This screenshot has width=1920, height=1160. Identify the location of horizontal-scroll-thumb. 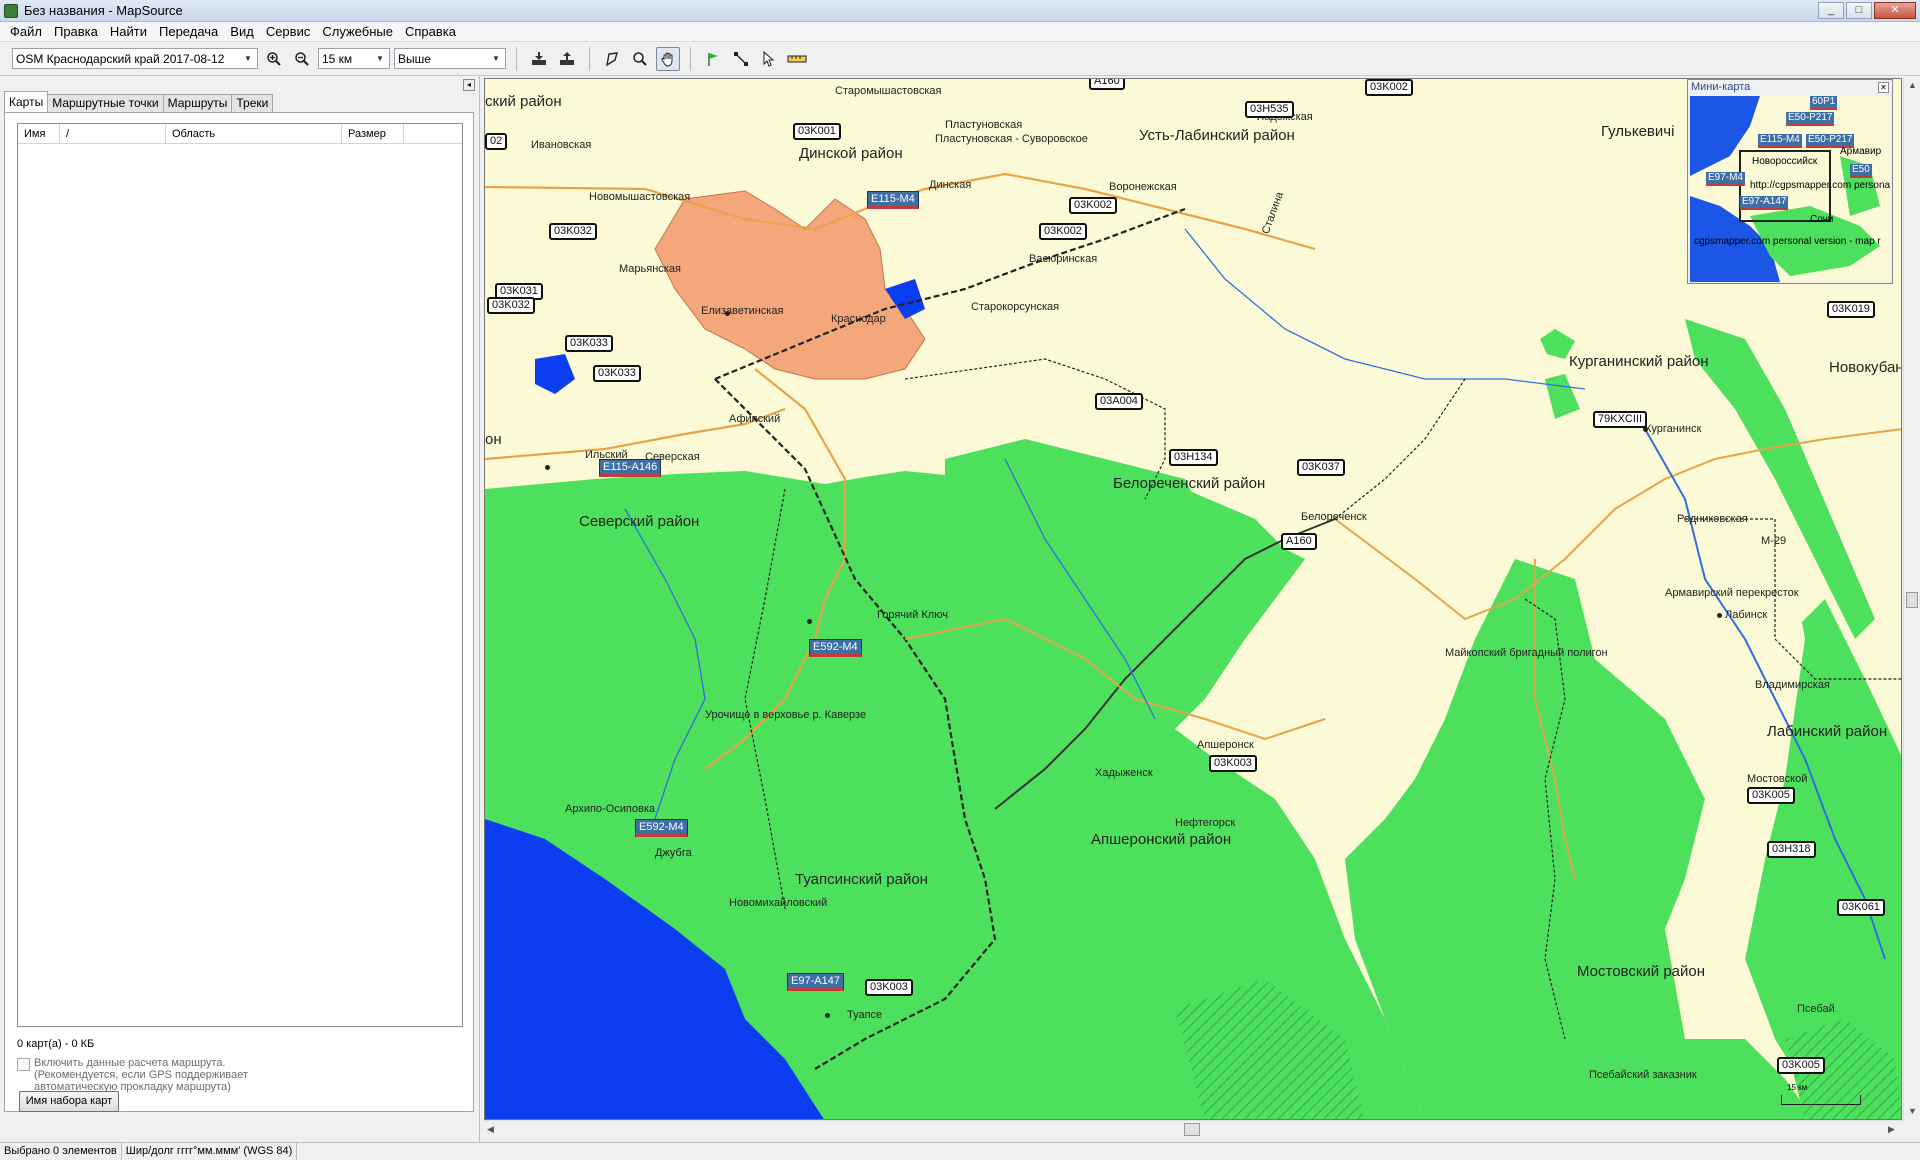
(1192, 1129).